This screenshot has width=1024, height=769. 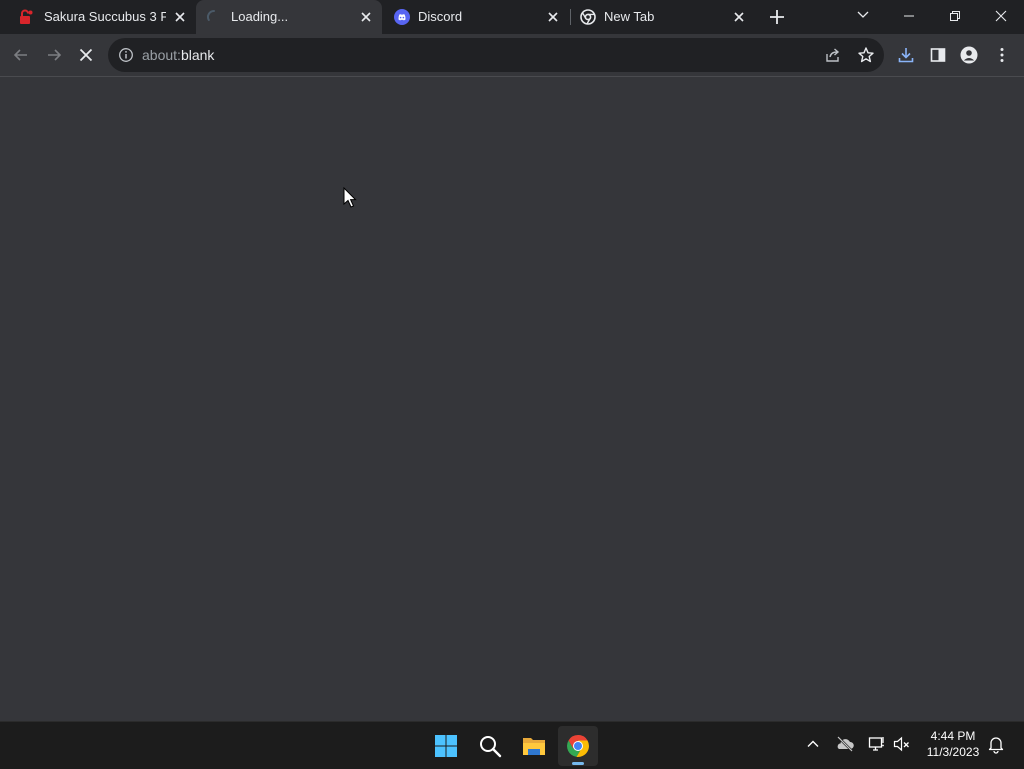 What do you see at coordinates (197, 55) in the screenshot?
I see `url-host: blank` at bounding box center [197, 55].